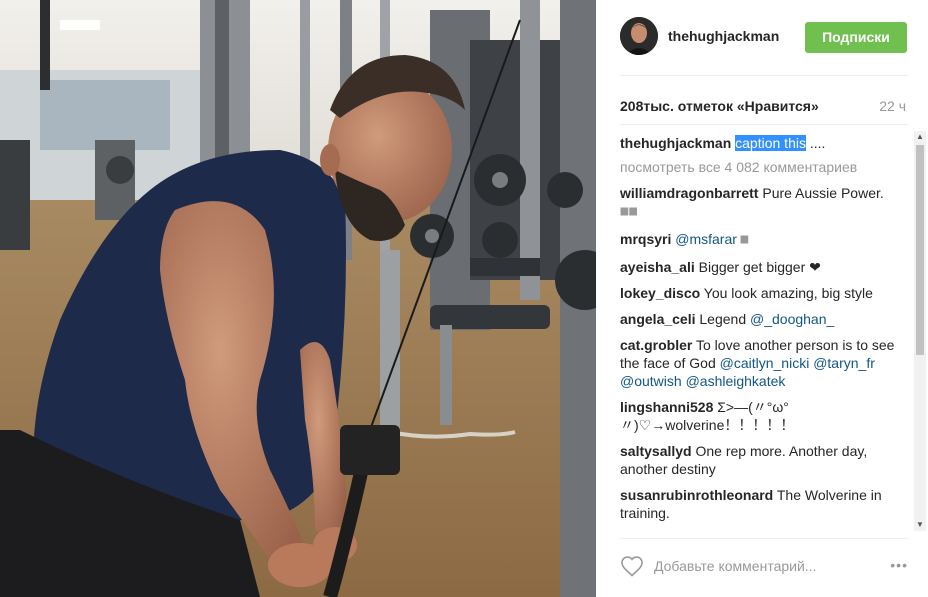 Image resolution: width=928 pixels, height=597 pixels. Describe the element at coordinates (920, 525) in the screenshot. I see `scroll-down-arrow-icon: ▼` at that location.